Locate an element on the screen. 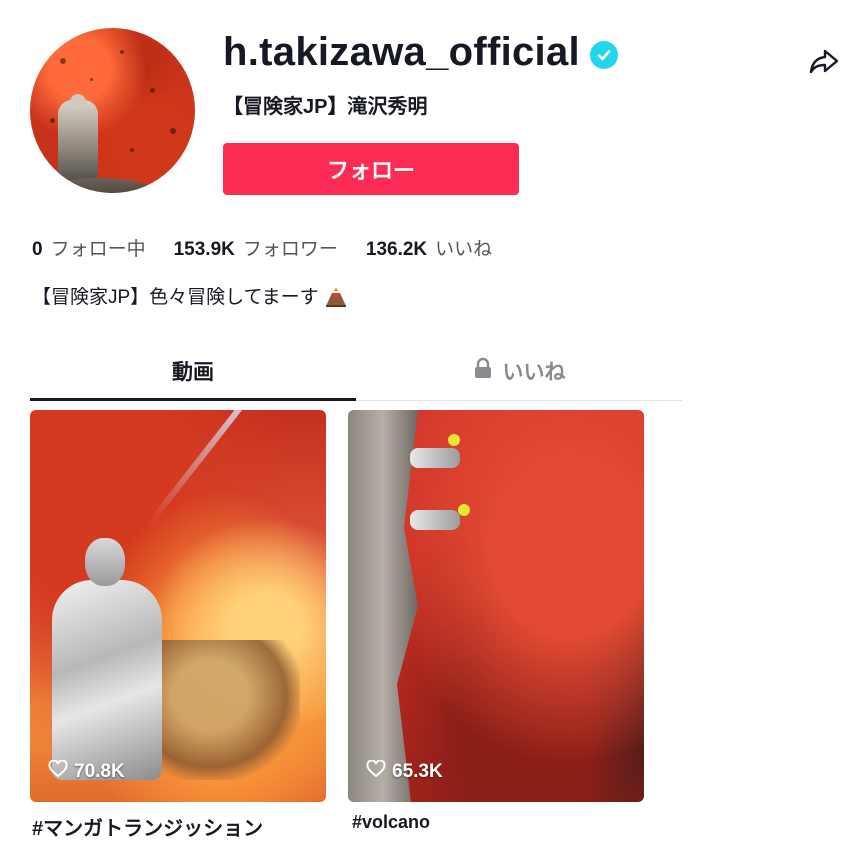  profile-stats: 0 フォロー中 153.9K フォロワー 136.2K いいね is located at coordinates (262, 247).